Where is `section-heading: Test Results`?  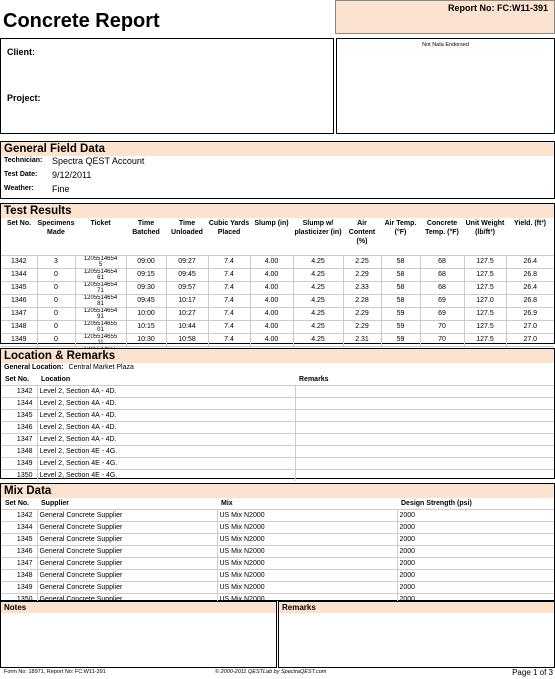 section-heading: Test Results is located at coordinates (277, 211).